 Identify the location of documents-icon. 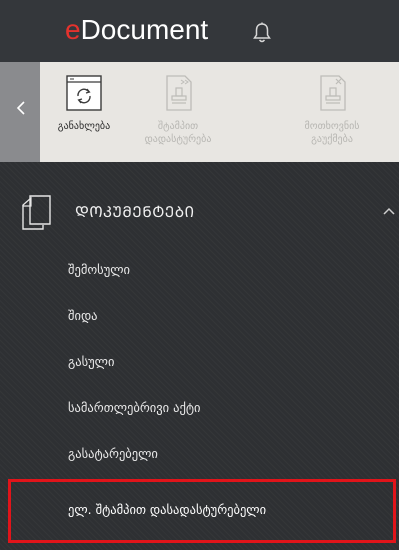
(36, 212).